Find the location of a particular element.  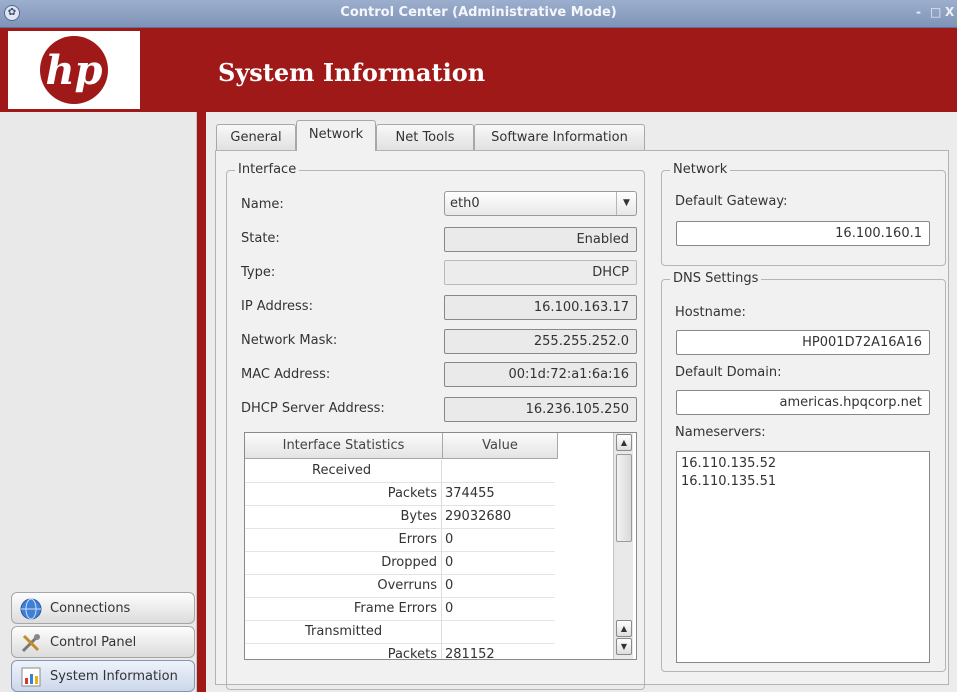

scrollbar-thumb is located at coordinates (624, 498).